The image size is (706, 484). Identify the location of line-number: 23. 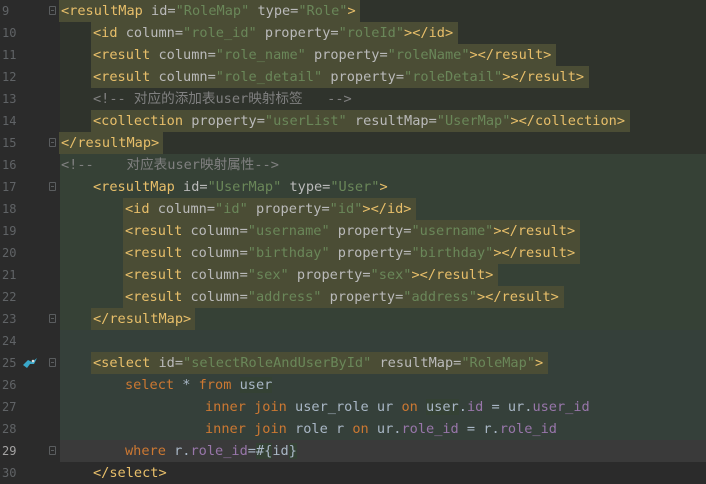
(9, 319).